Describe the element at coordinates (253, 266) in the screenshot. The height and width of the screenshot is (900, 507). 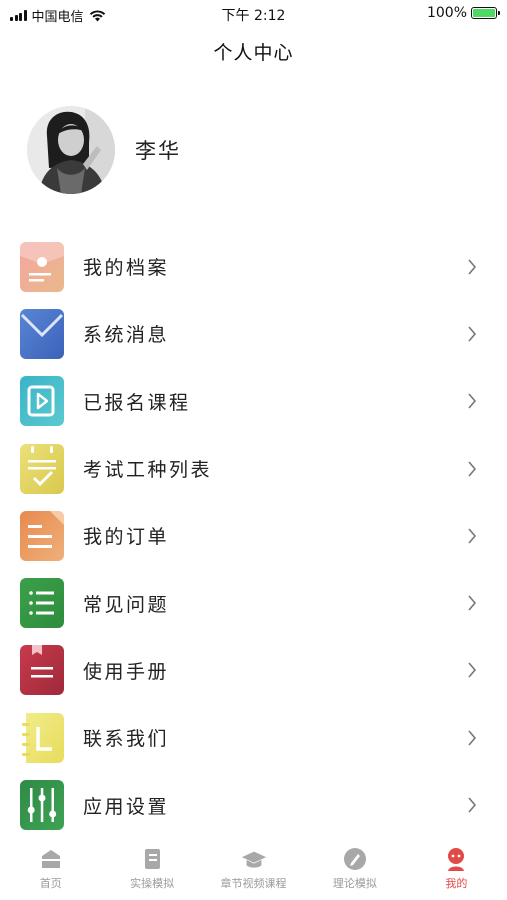
I see `menu-item-profile: 我的档案` at that location.